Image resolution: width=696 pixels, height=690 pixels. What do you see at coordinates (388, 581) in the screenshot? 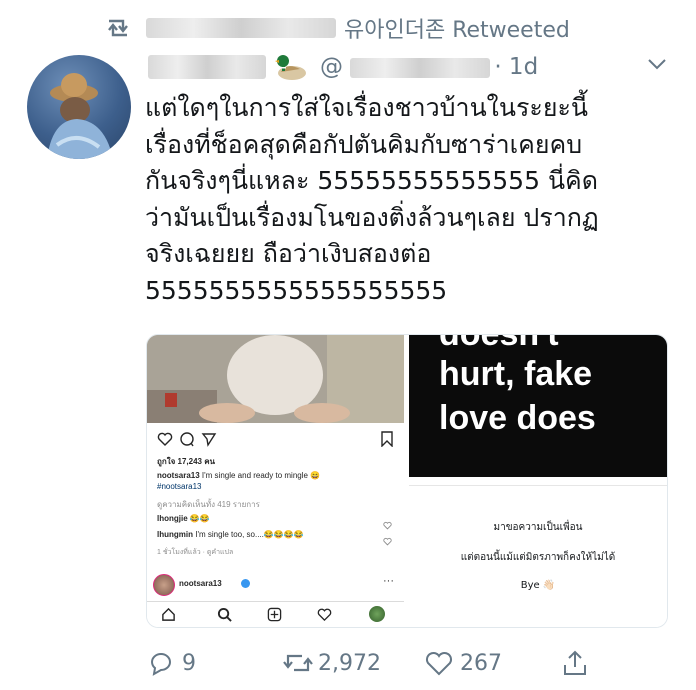
I see `more-options-icon: ···` at bounding box center [388, 581].